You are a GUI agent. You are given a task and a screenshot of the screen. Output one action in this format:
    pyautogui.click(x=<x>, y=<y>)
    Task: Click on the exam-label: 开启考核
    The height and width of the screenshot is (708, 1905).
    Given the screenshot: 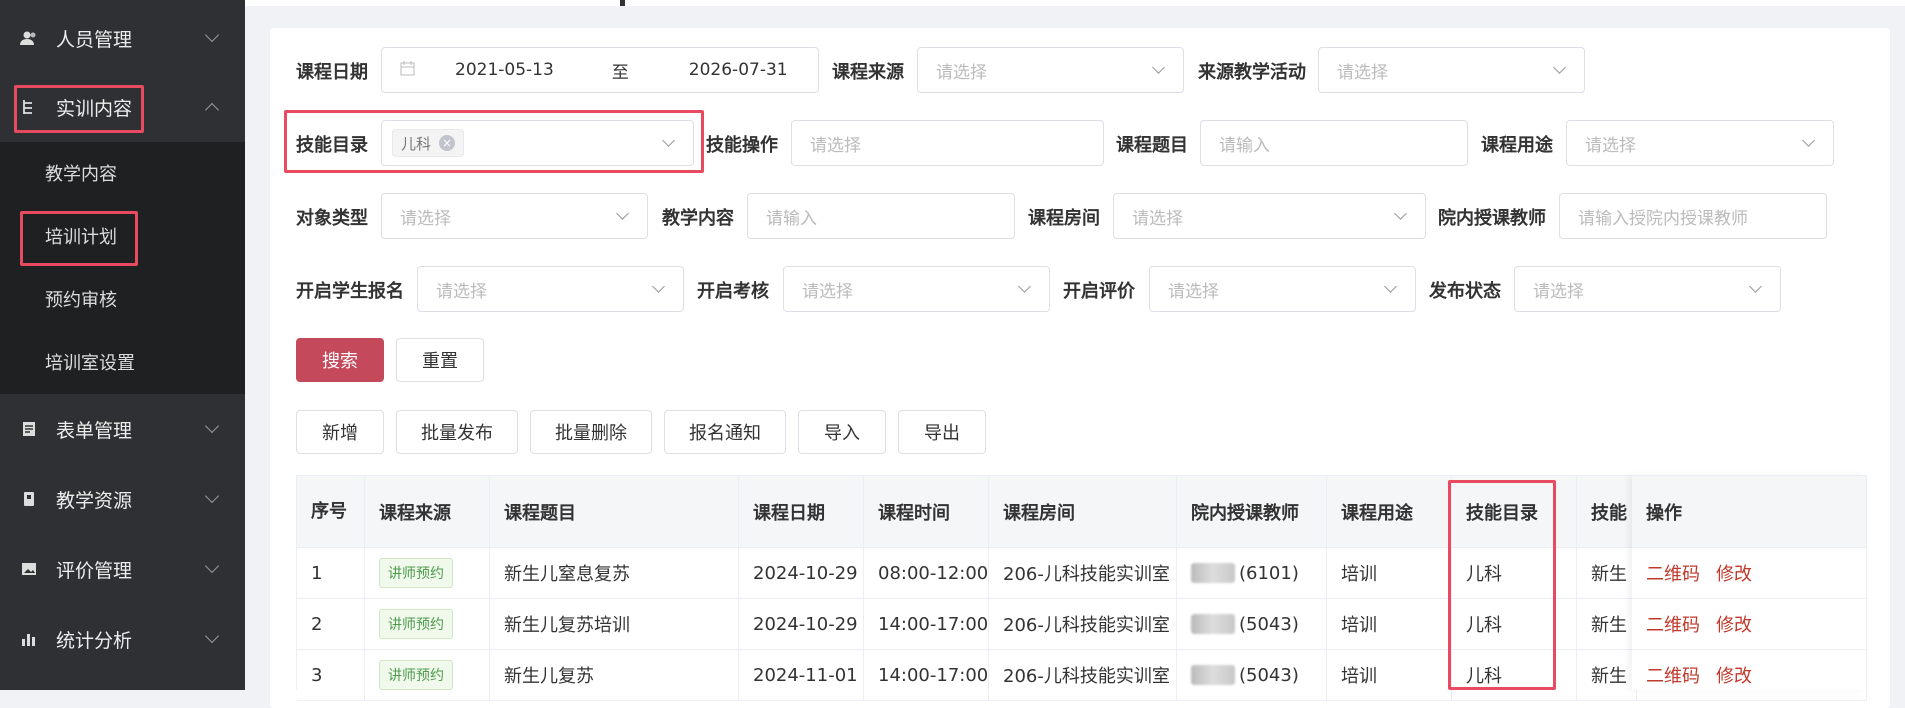 What is the action you would take?
    pyautogui.click(x=733, y=291)
    